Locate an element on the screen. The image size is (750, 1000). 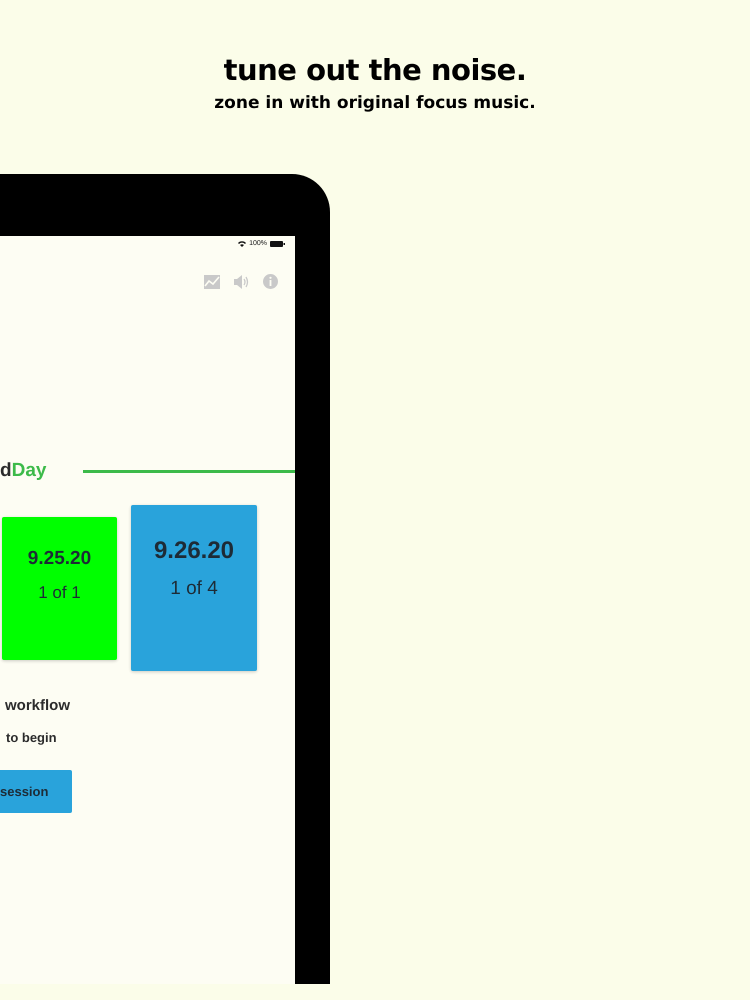
speaker-icon is located at coordinates (241, 281).